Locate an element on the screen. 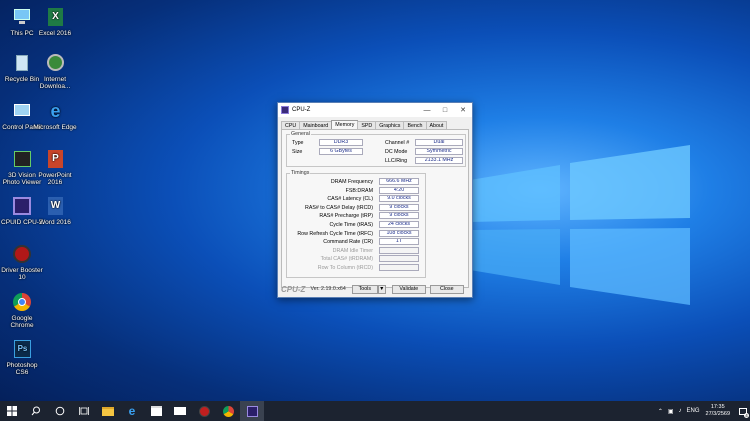  channel-label: Channel # is located at coordinates (397, 143).